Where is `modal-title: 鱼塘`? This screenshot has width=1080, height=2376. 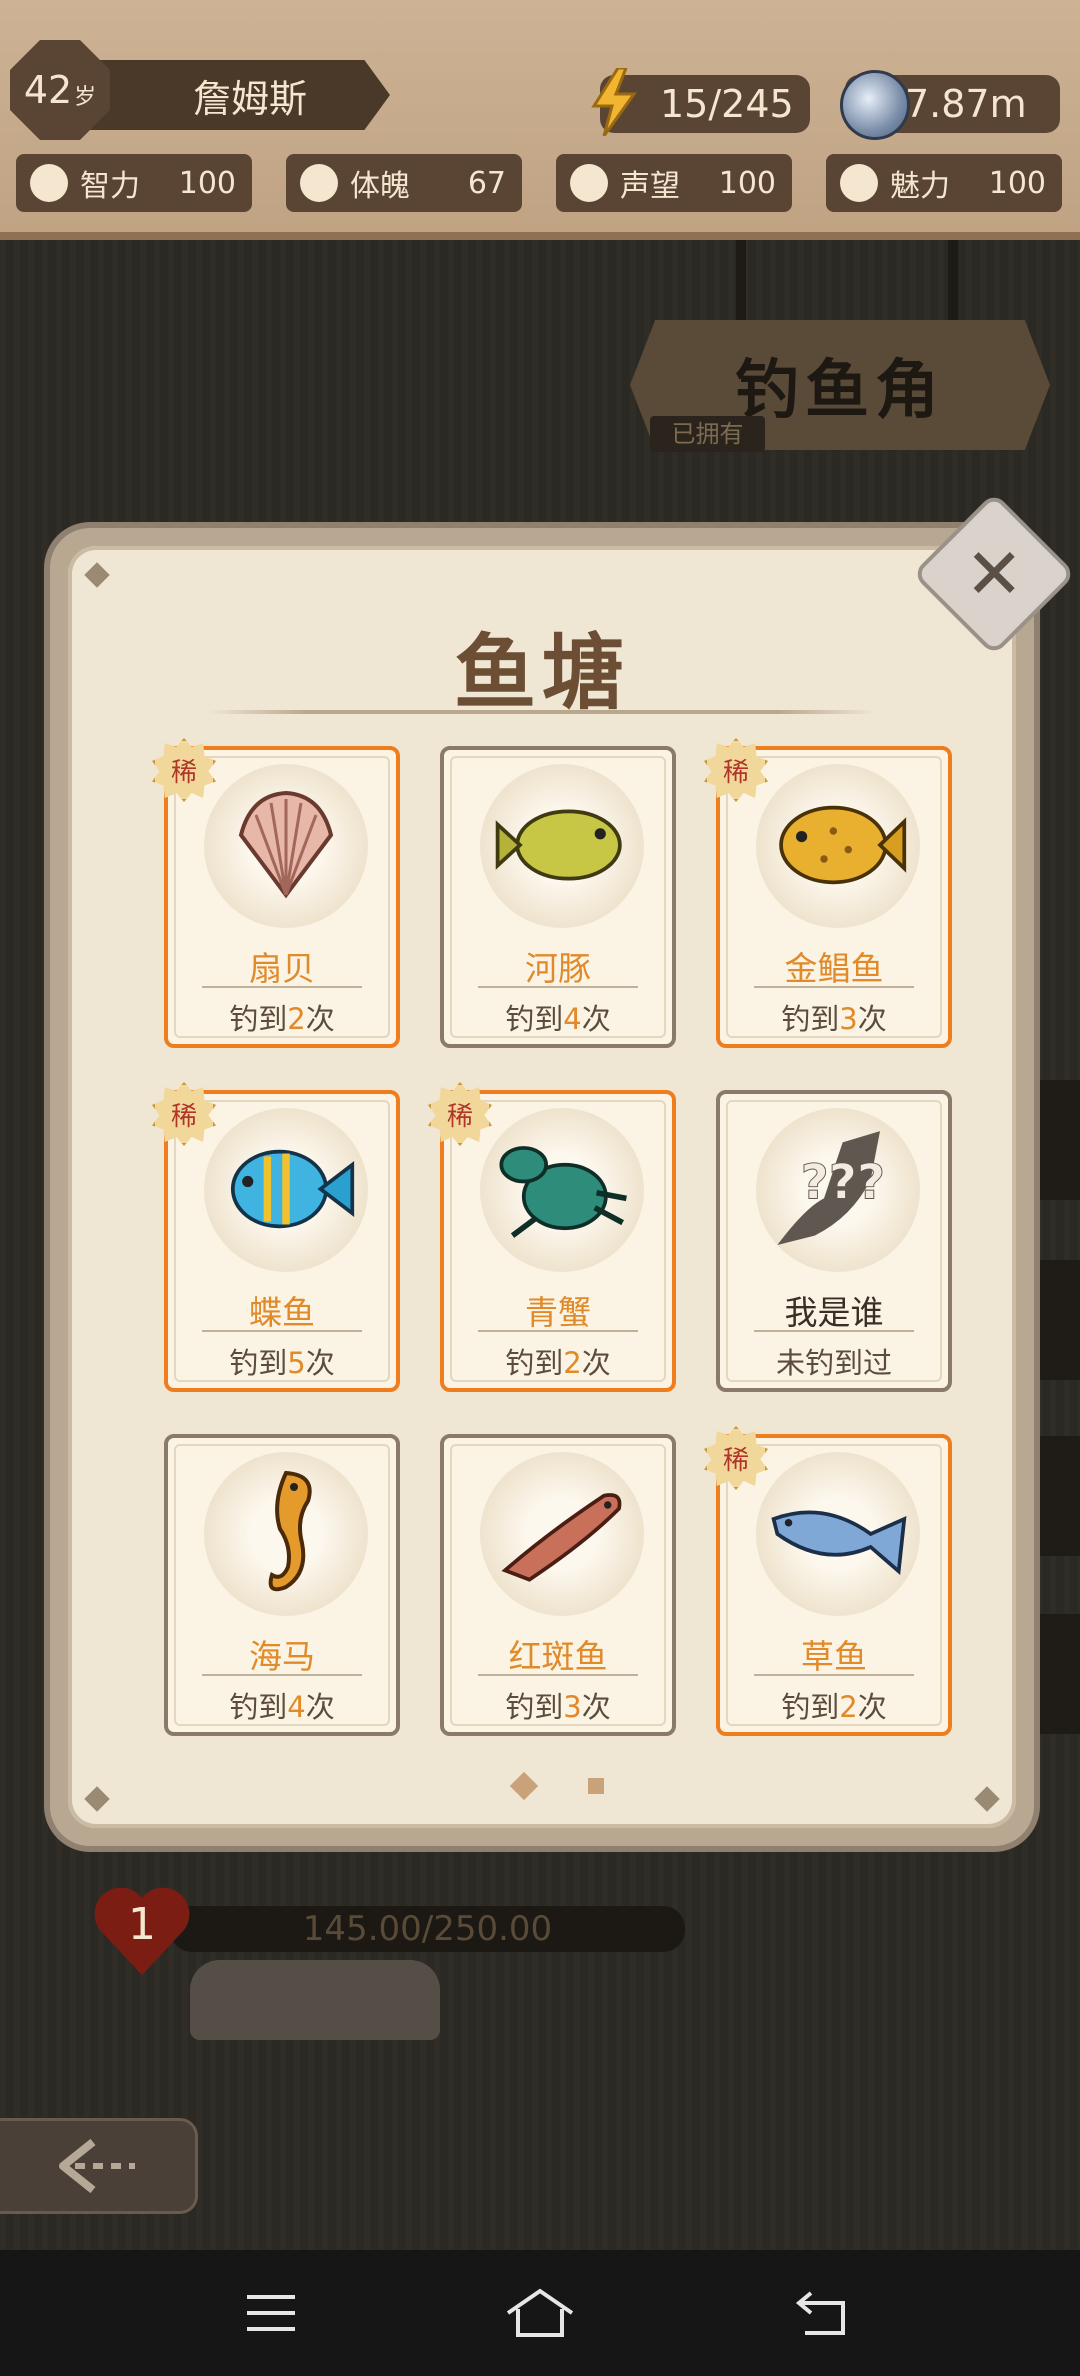 modal-title: 鱼塘 is located at coordinates (541, 673).